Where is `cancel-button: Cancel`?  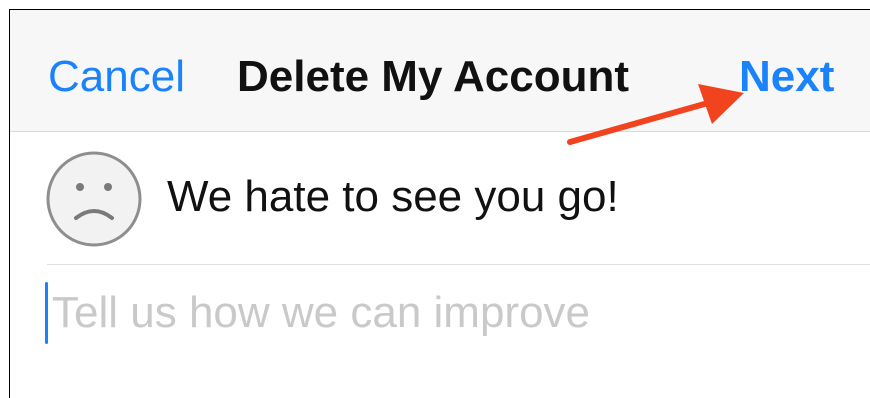
cancel-button: Cancel is located at coordinates (116, 77).